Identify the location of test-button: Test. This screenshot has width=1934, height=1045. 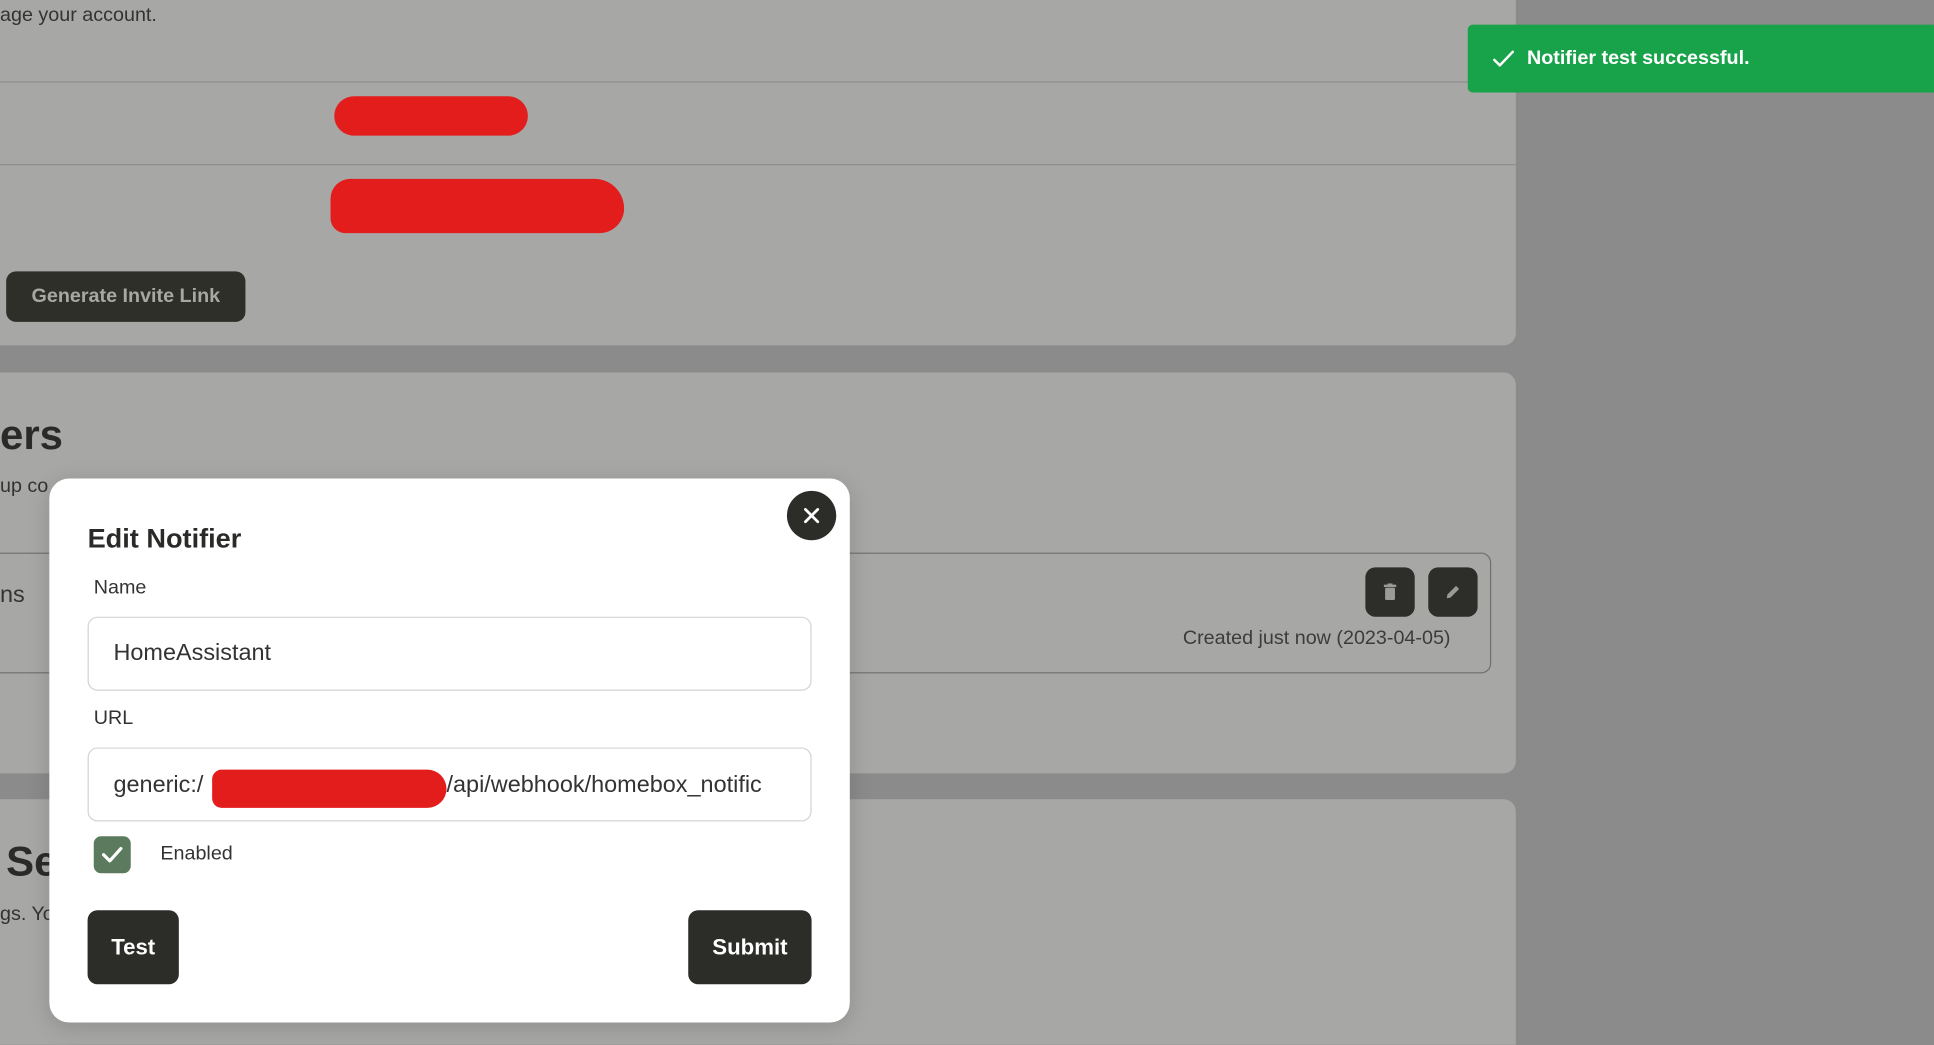
(133, 947).